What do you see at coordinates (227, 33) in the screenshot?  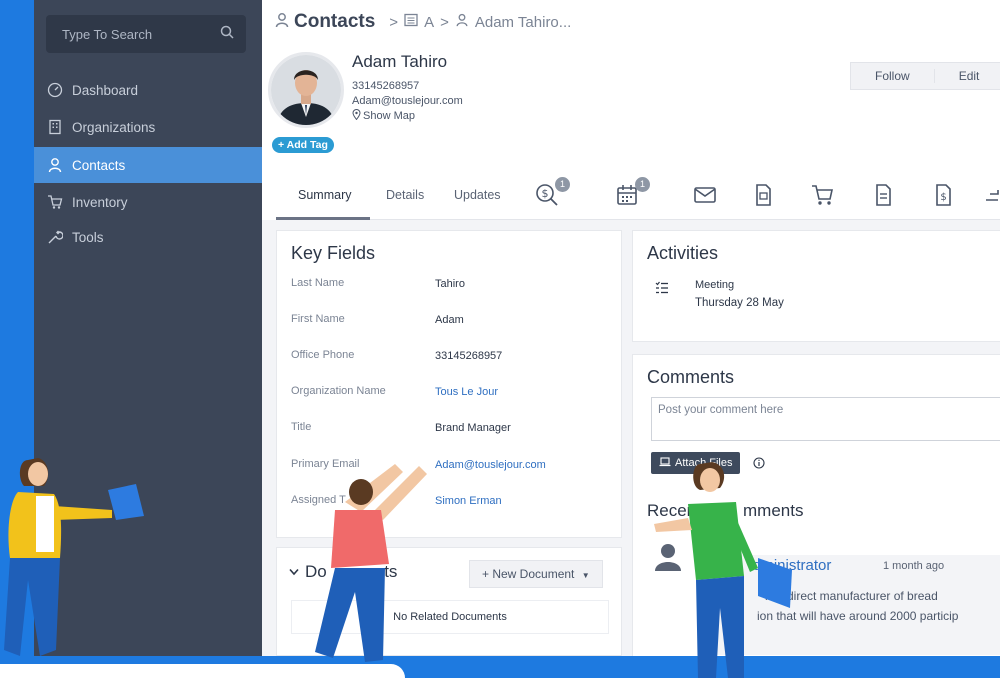 I see `search-icon` at bounding box center [227, 33].